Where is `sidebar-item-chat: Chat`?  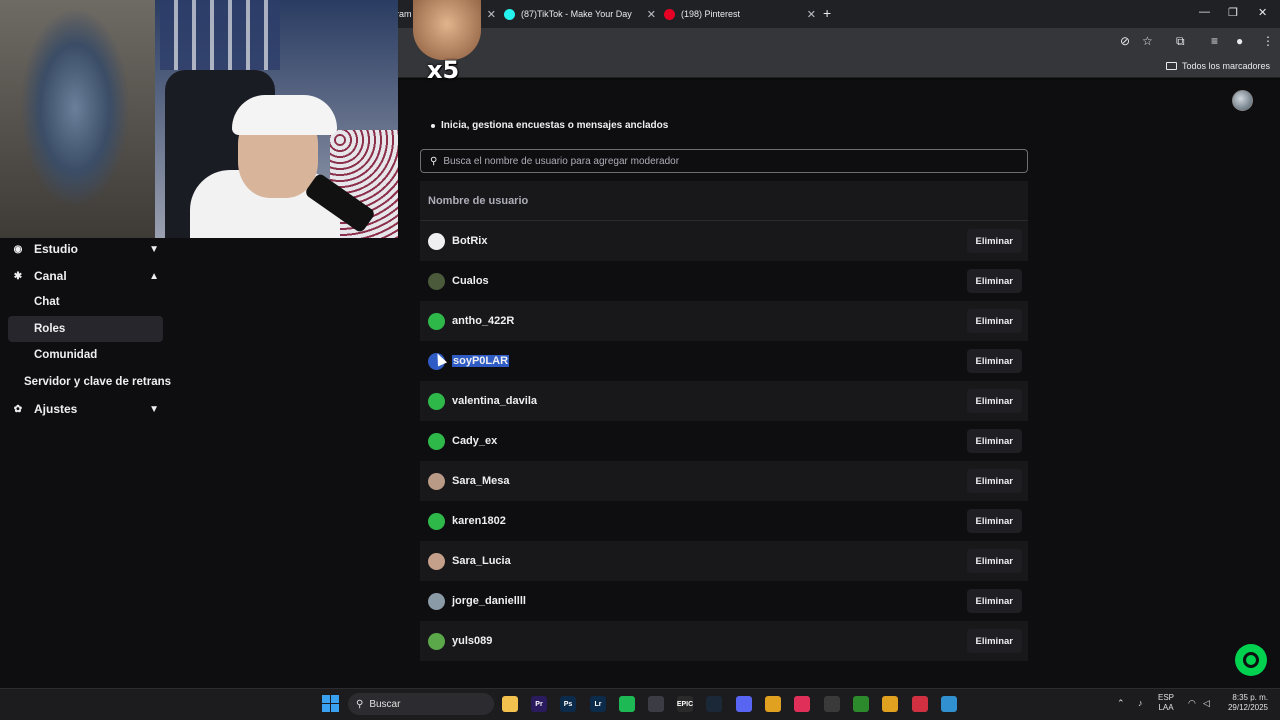
sidebar-item-chat: Chat is located at coordinates (85, 302).